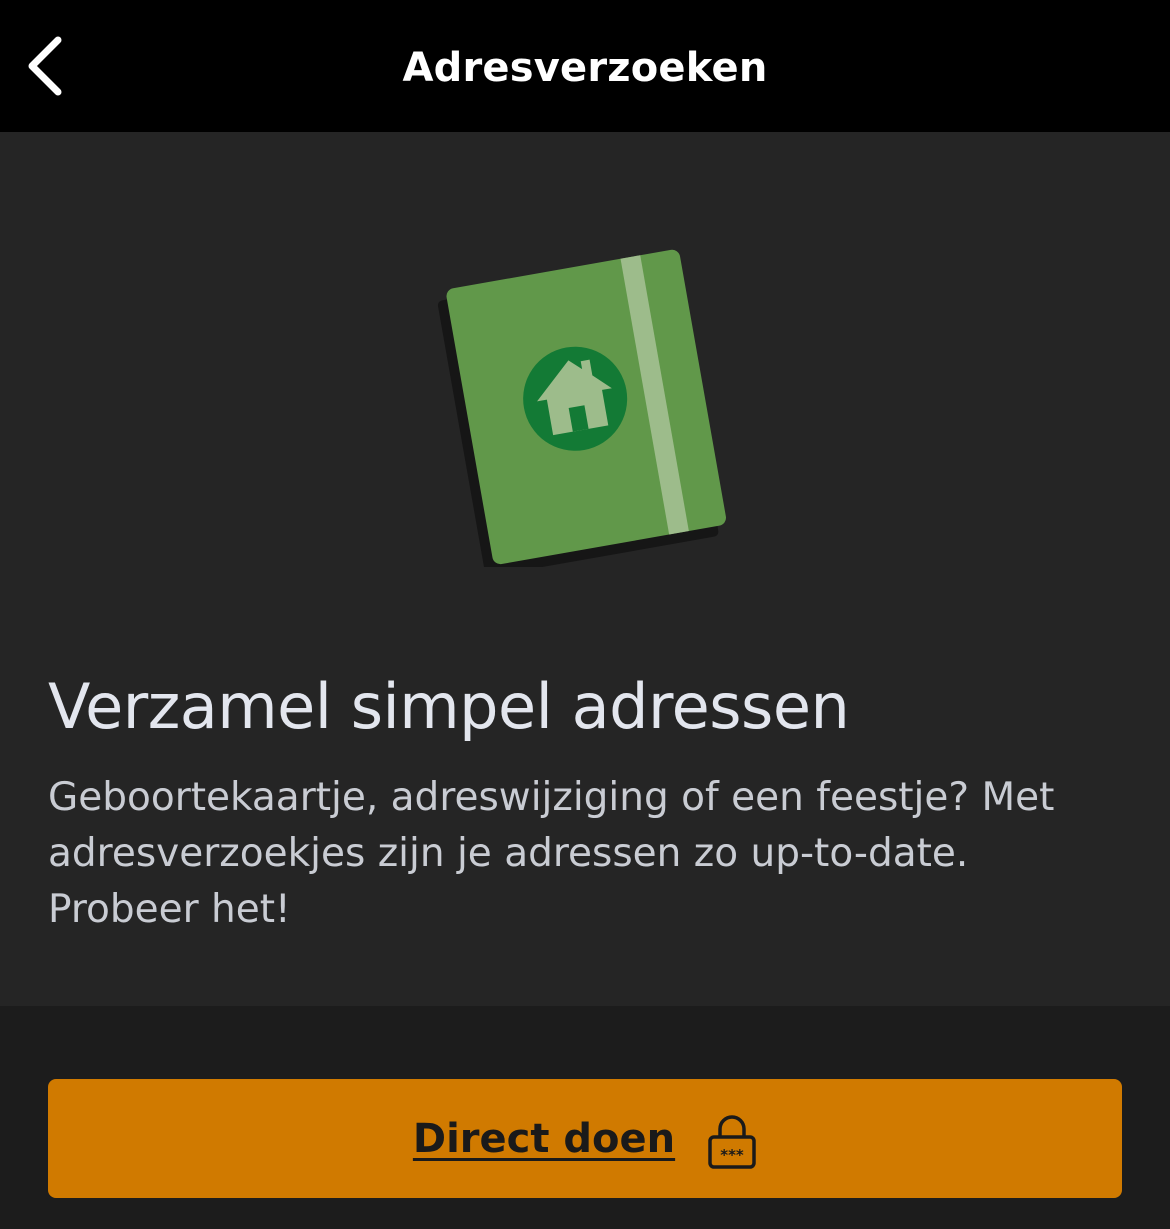 This screenshot has height=1229, width=1170. What do you see at coordinates (581, 408) in the screenshot?
I see `address-book-house-icon` at bounding box center [581, 408].